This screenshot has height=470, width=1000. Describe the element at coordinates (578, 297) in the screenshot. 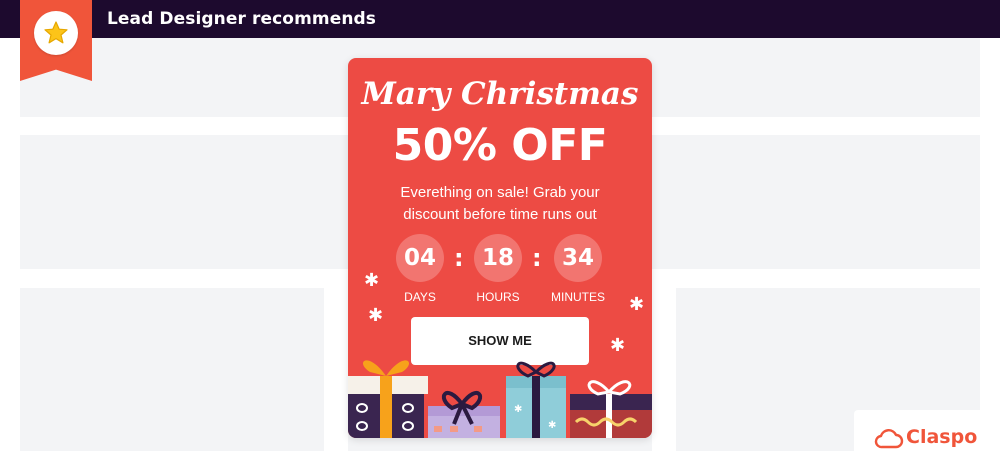

I see `countdown-minutes-label: MINUTES` at that location.